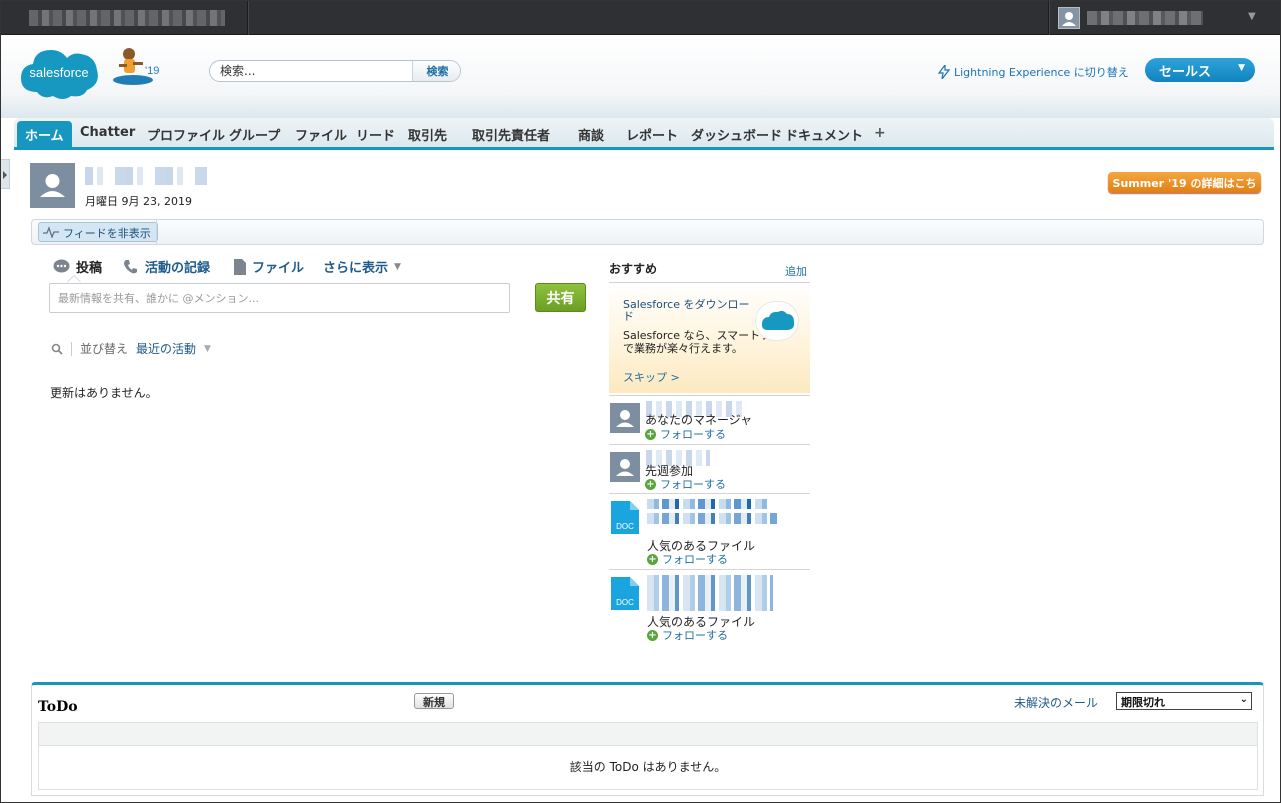 The width and height of the screenshot is (1281, 803). Describe the element at coordinates (240, 266) in the screenshot. I see `document-icon` at that location.